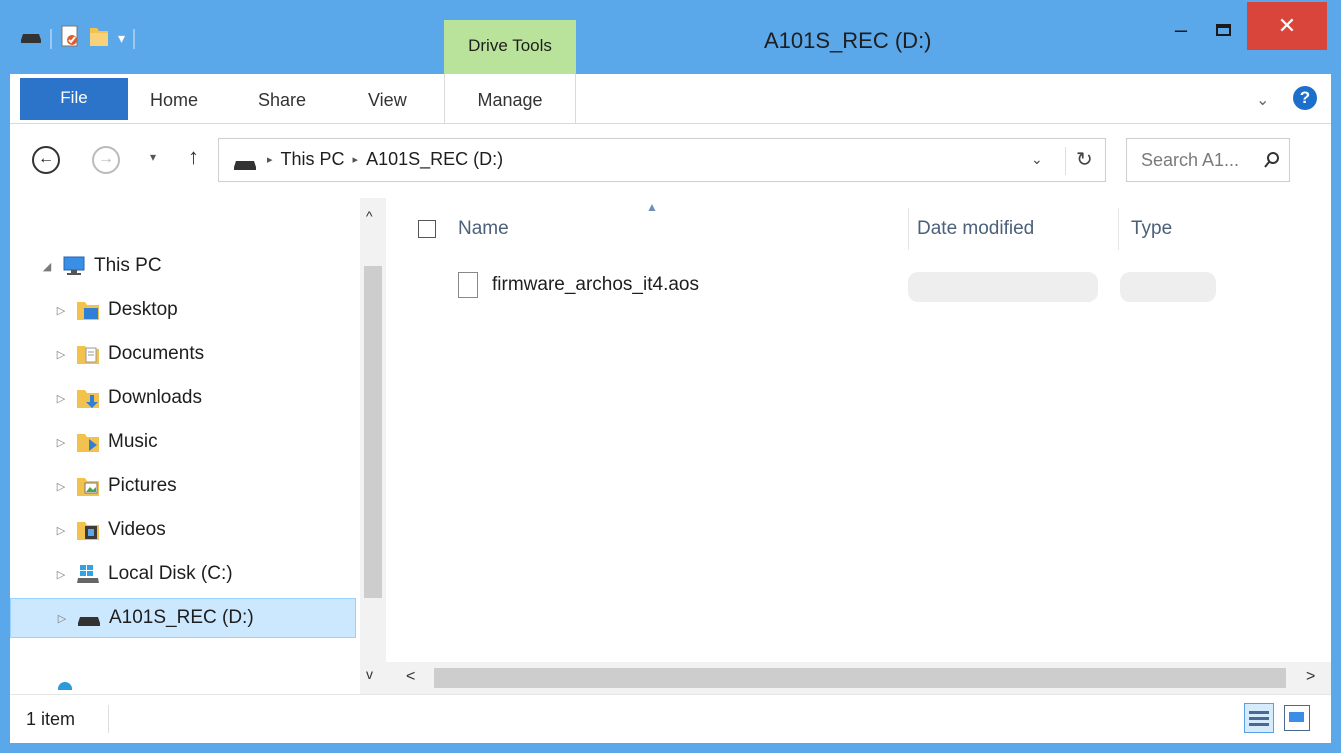 The image size is (1341, 753). Describe the element at coordinates (976, 228) in the screenshot. I see `column-header-label: Date modified` at that location.